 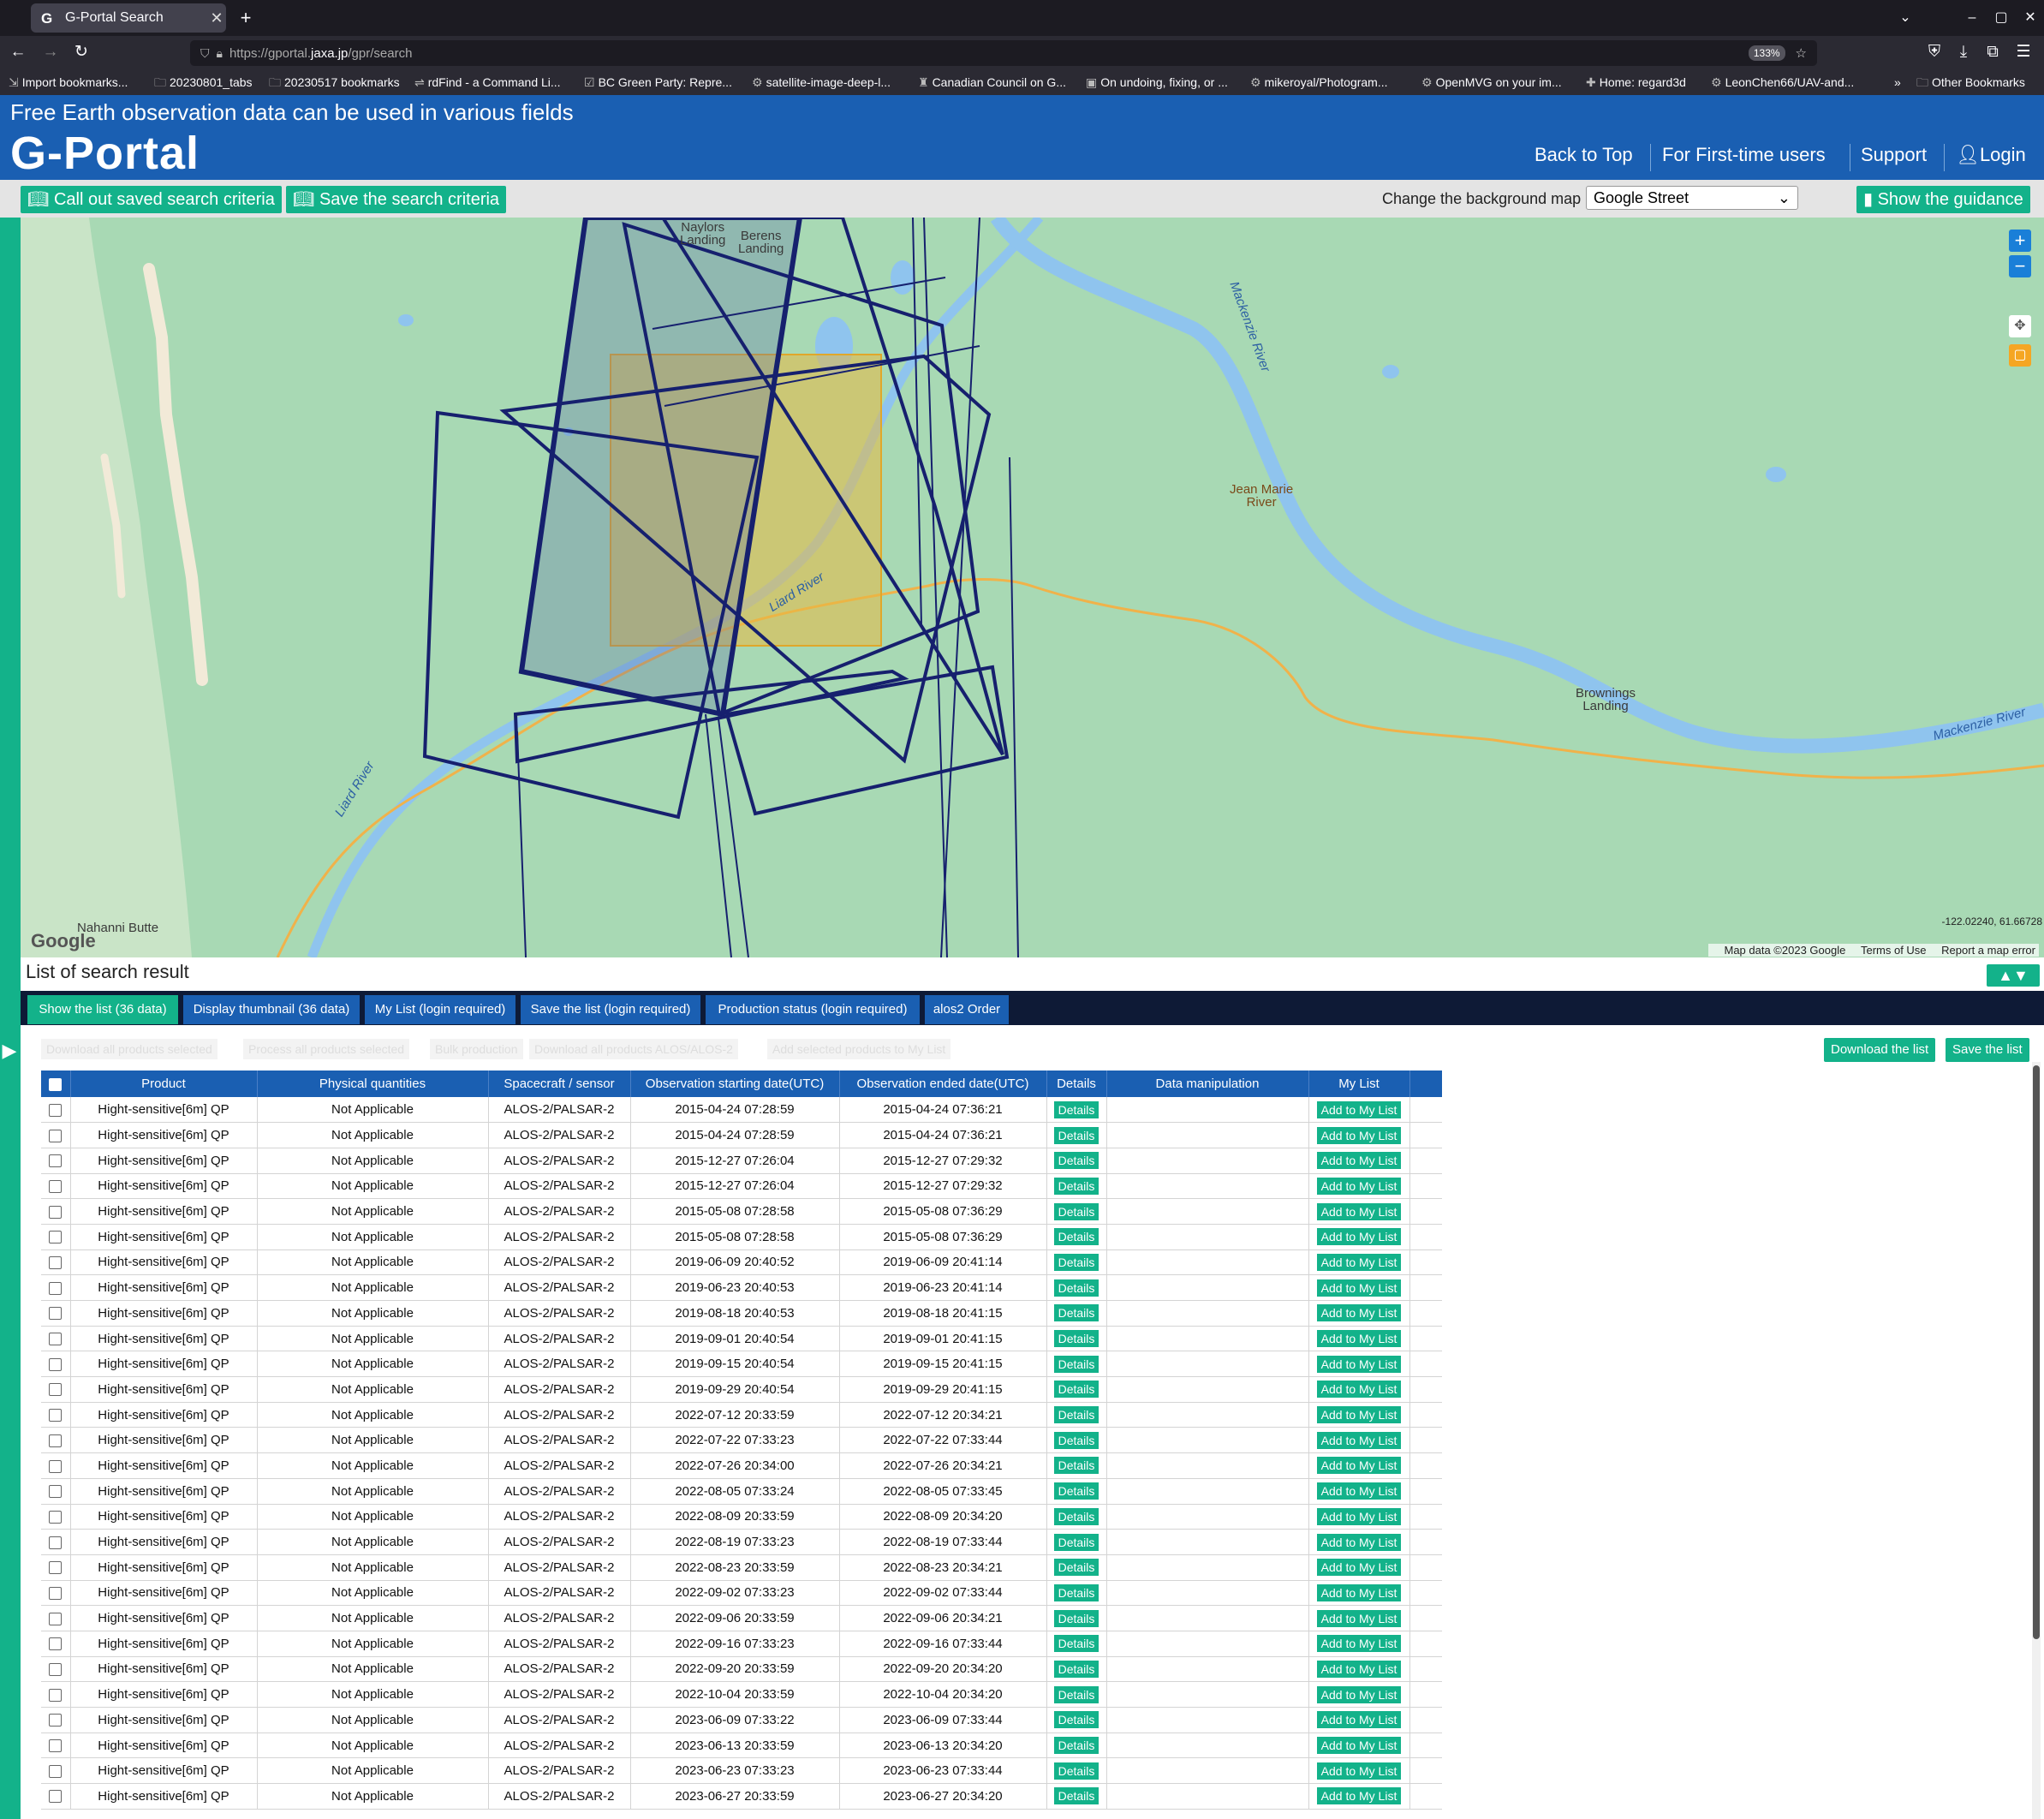 I want to click on save-list-button: Save the list, so click(x=1987, y=1050).